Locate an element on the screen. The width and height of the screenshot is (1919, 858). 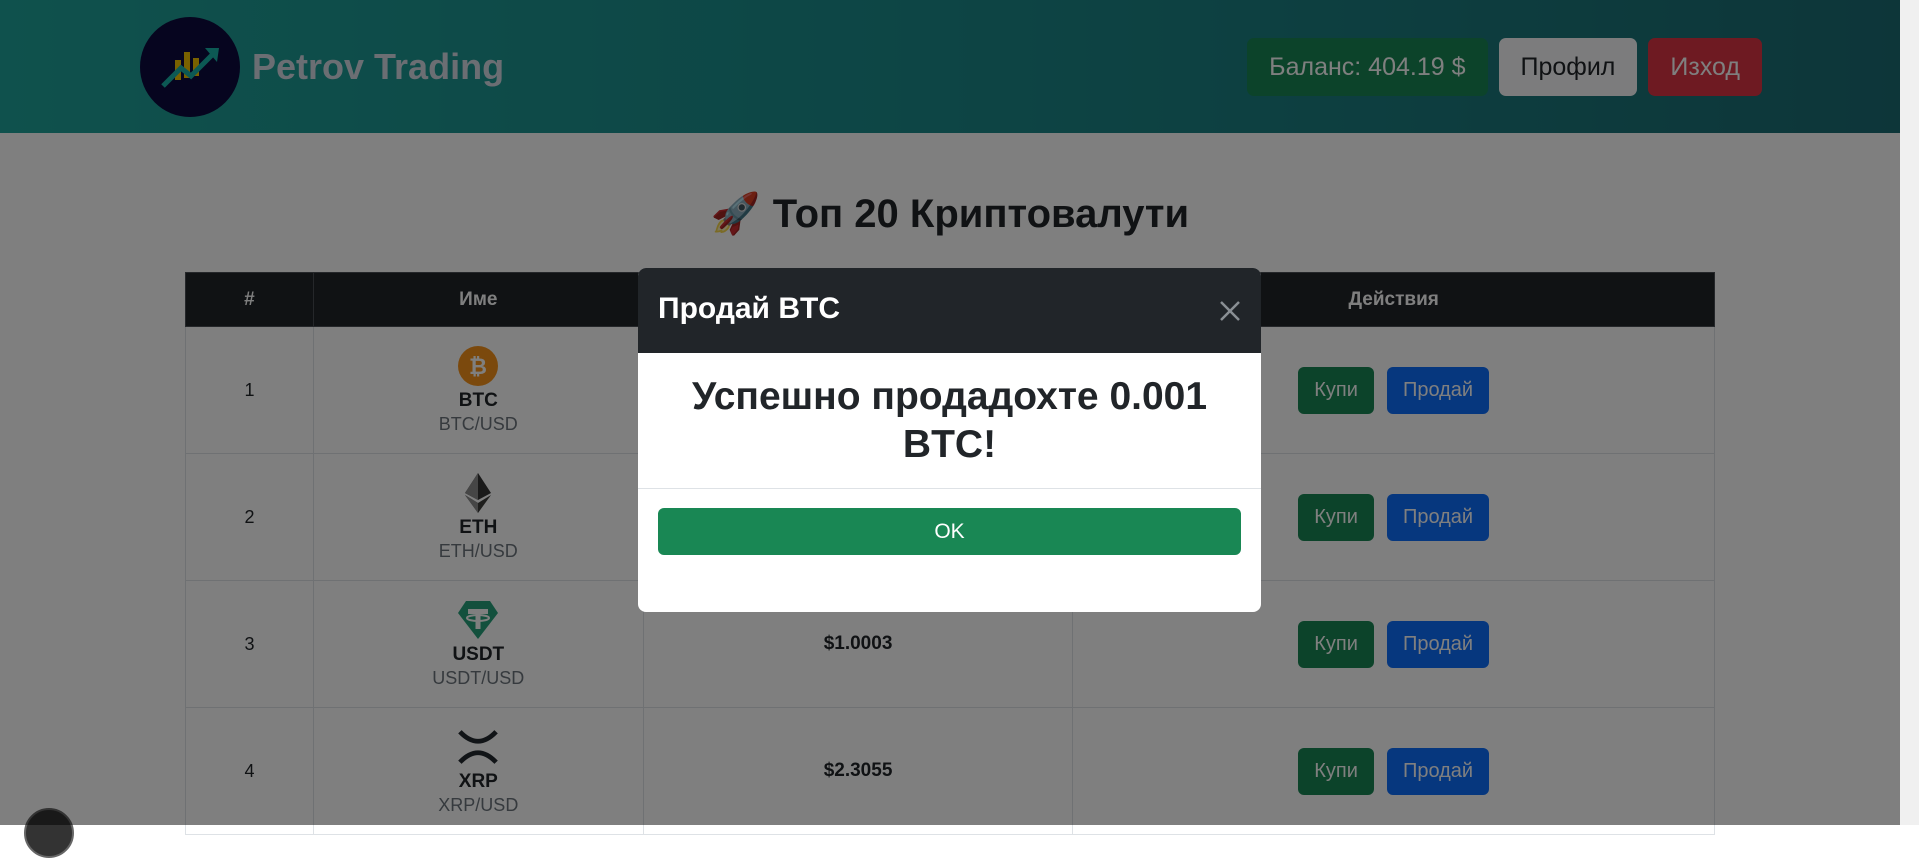
modal-message: Успешно продадохте 0.001 BTC! is located at coordinates (949, 421).